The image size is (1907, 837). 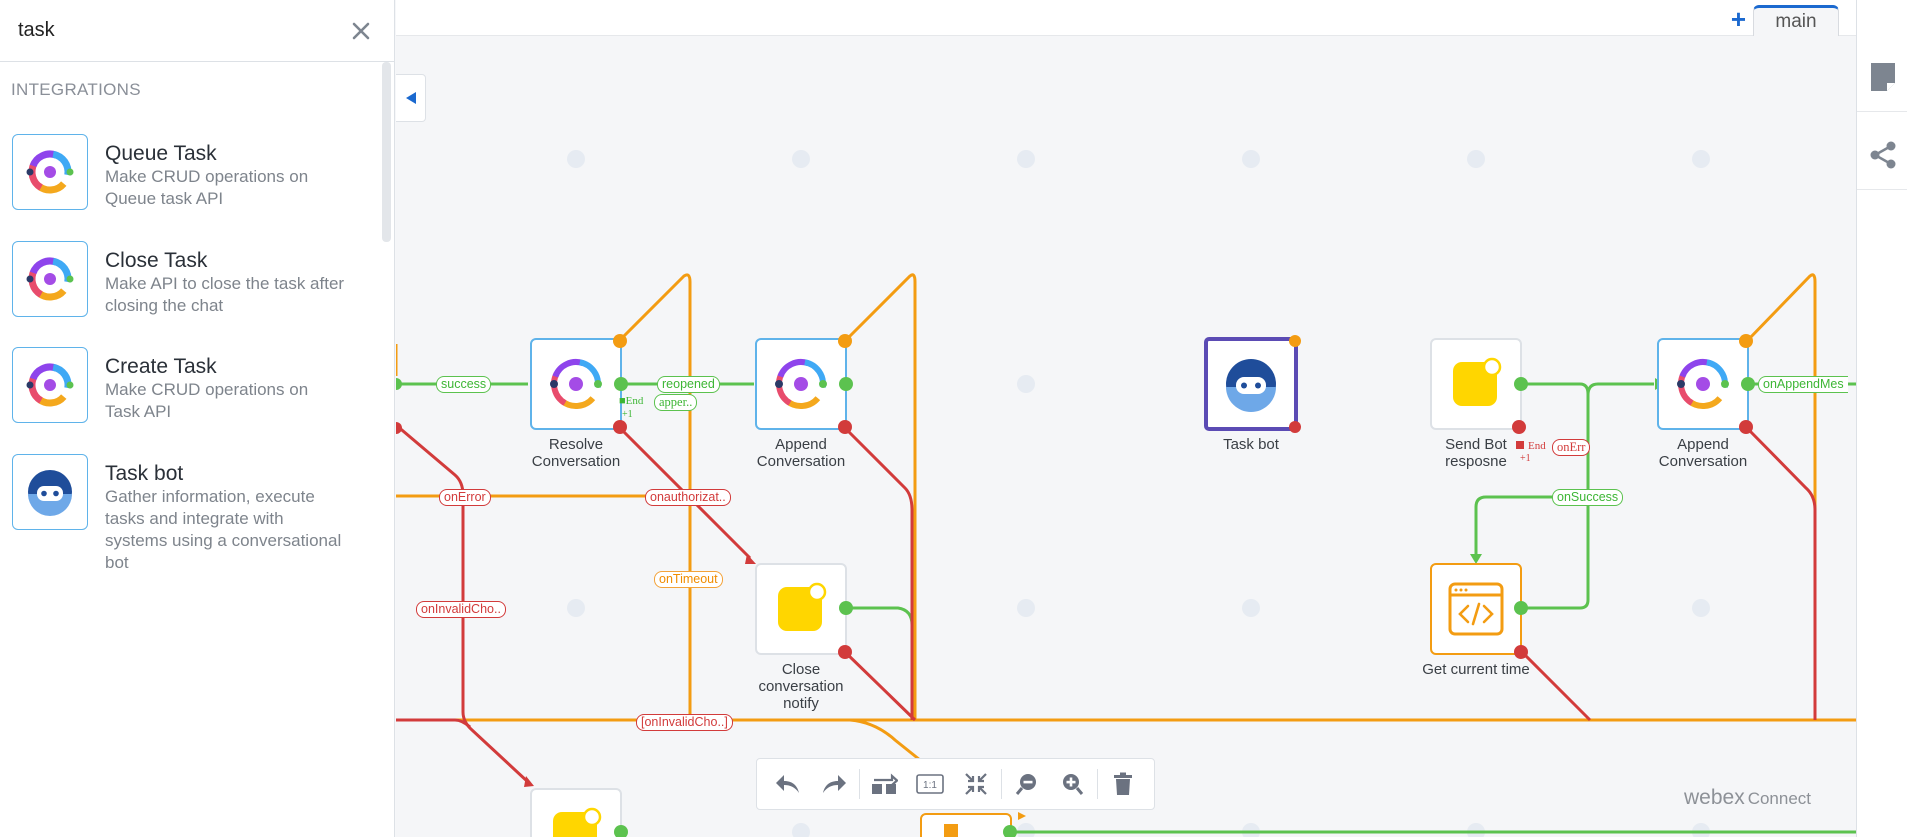 What do you see at coordinates (1588, 497) in the screenshot?
I see `edge-label: onSuccess` at bounding box center [1588, 497].